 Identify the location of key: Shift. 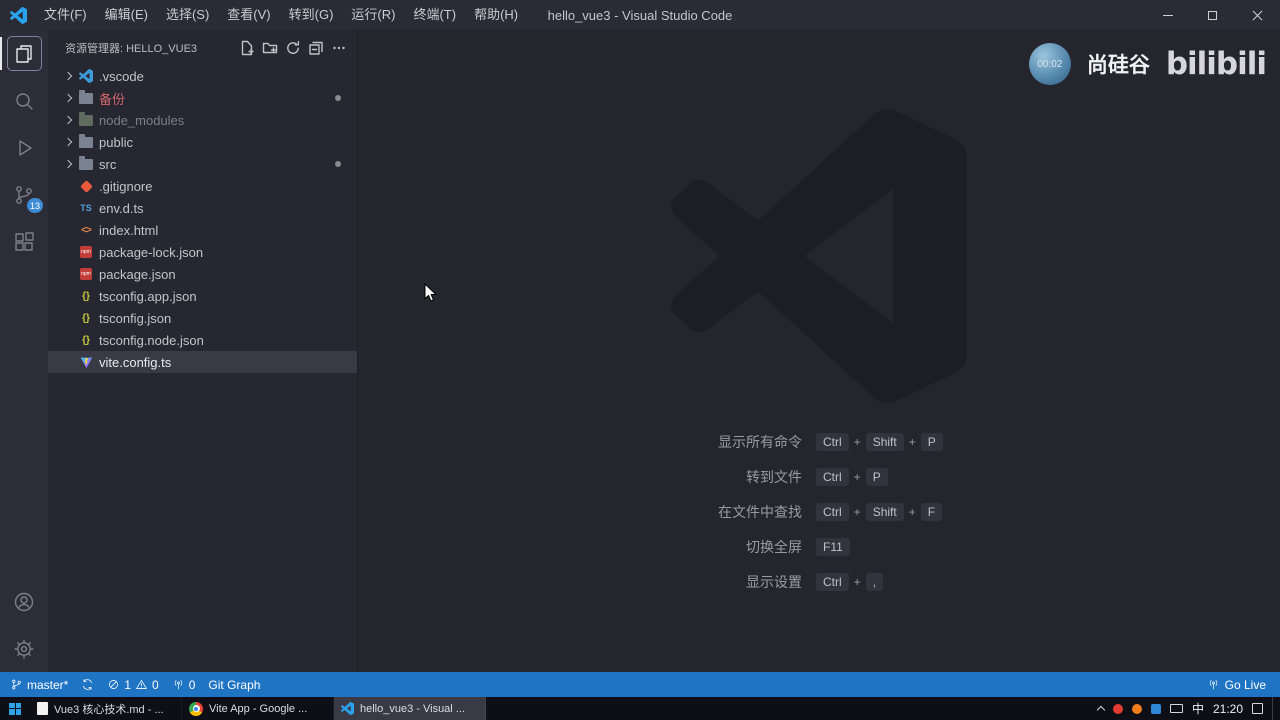
(884, 441).